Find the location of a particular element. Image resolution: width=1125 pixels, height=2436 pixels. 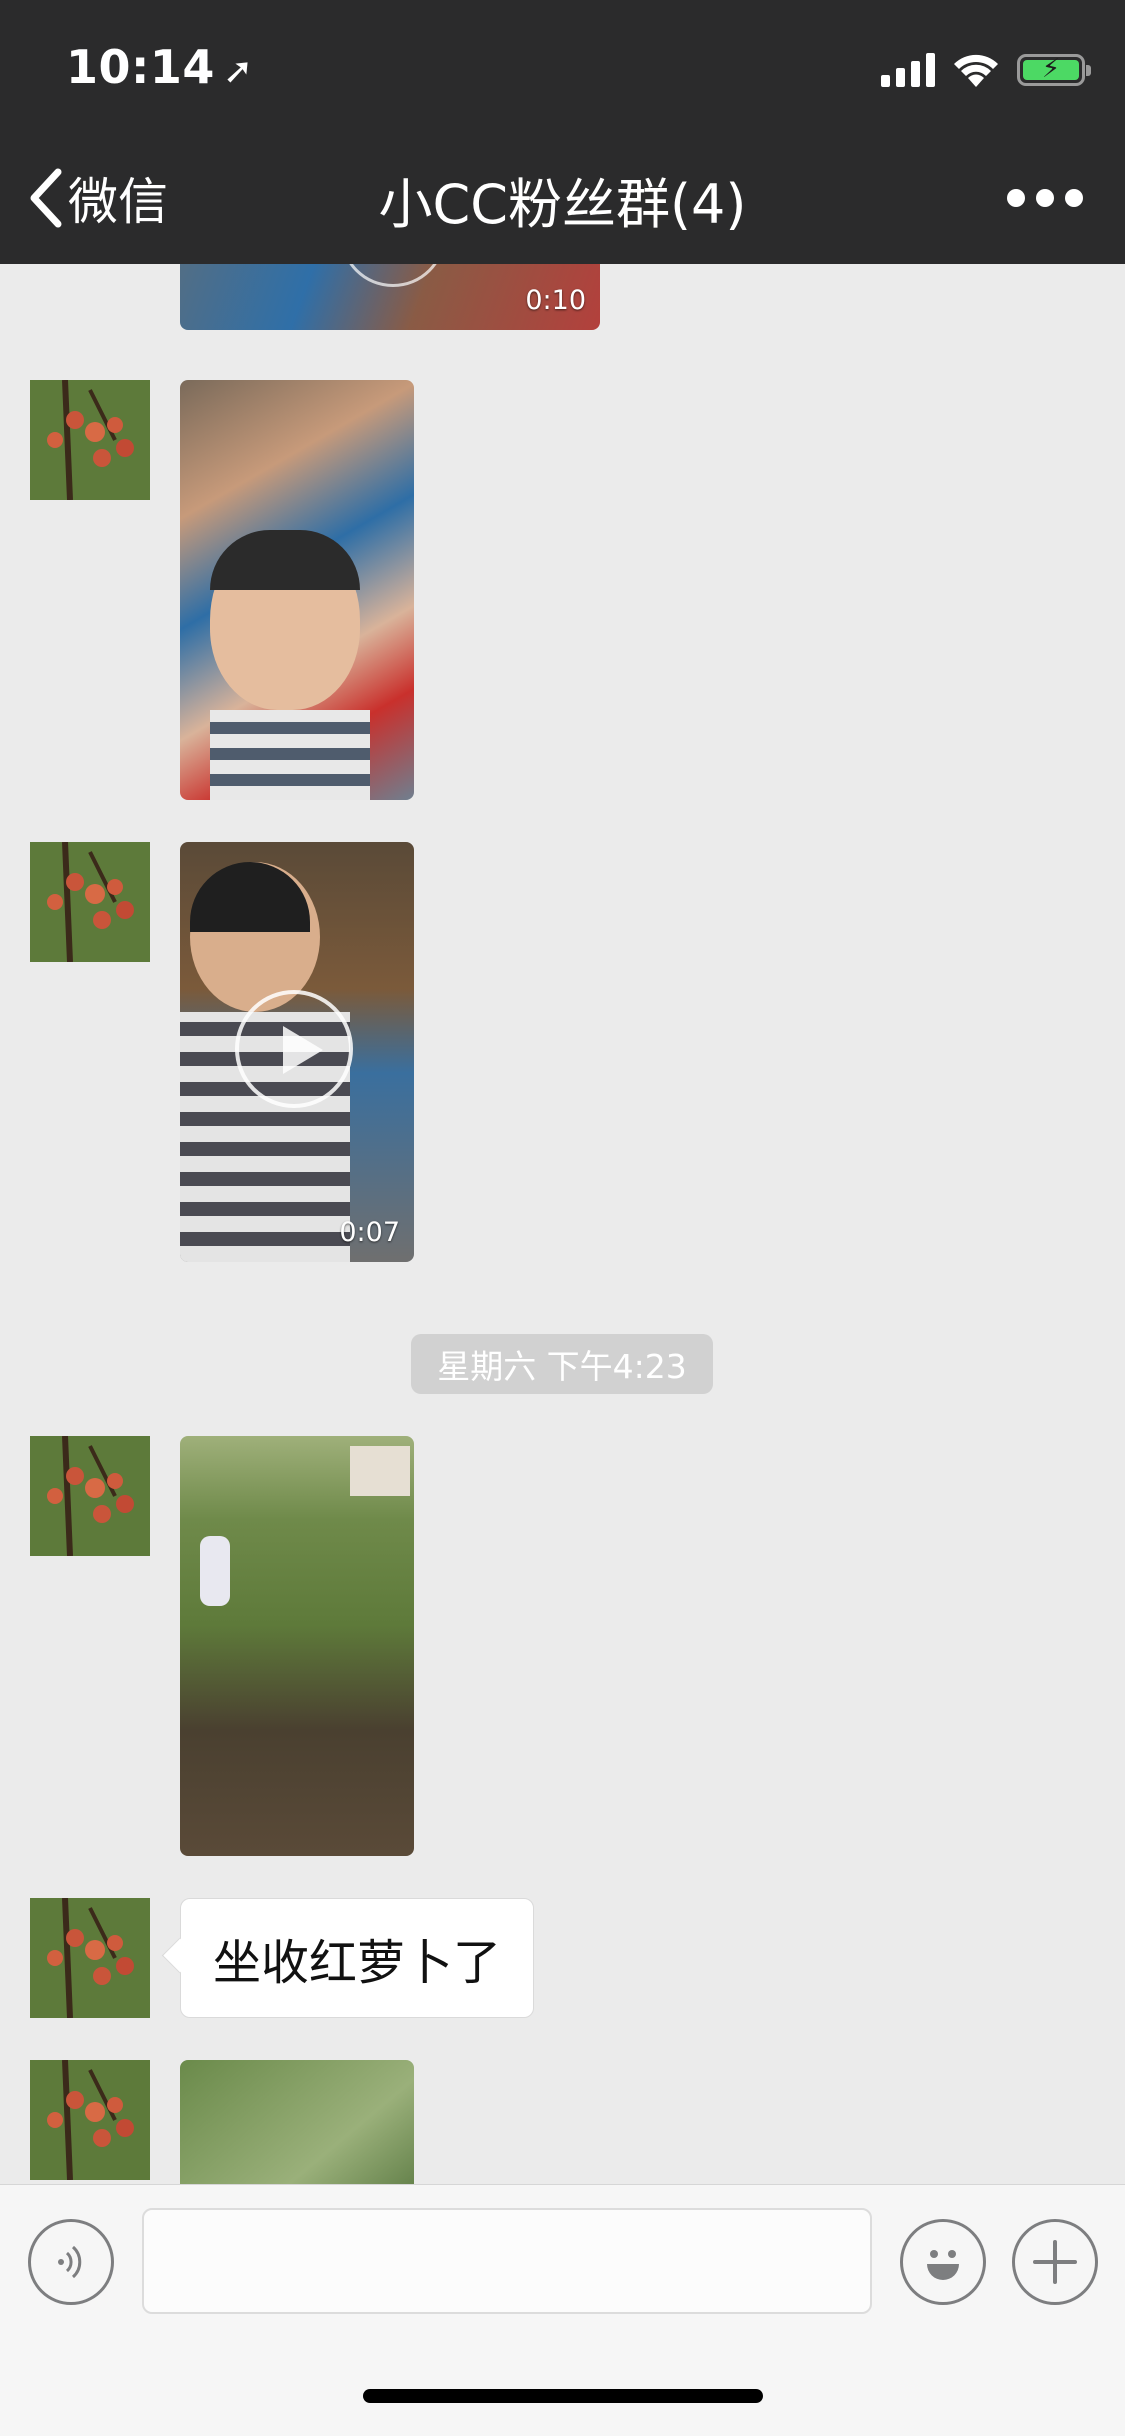

voice-icon is located at coordinates (70, 2262).